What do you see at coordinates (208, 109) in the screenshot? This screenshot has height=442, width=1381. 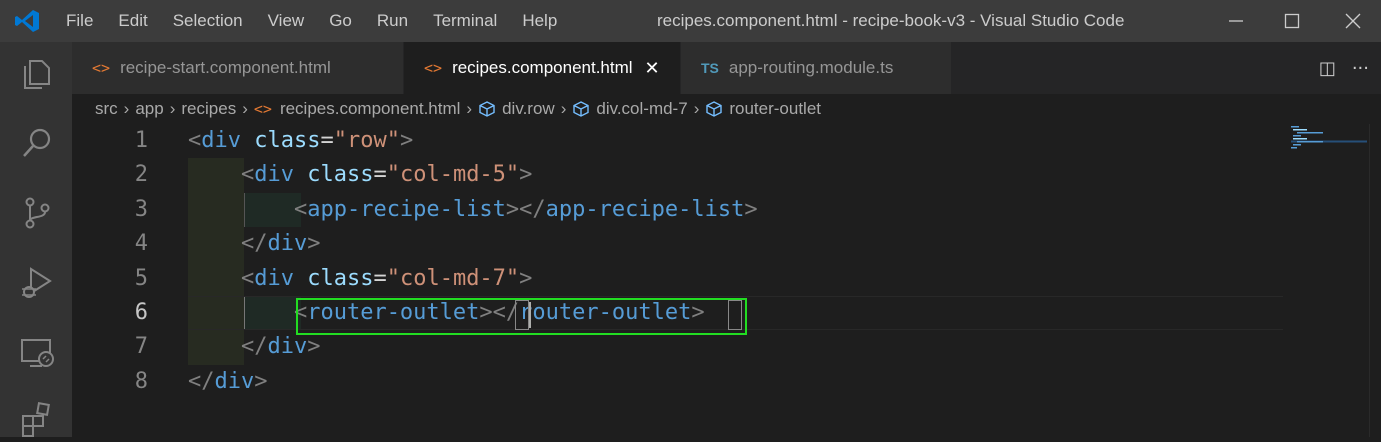 I see `breadcrumb-recipes: recipes` at bounding box center [208, 109].